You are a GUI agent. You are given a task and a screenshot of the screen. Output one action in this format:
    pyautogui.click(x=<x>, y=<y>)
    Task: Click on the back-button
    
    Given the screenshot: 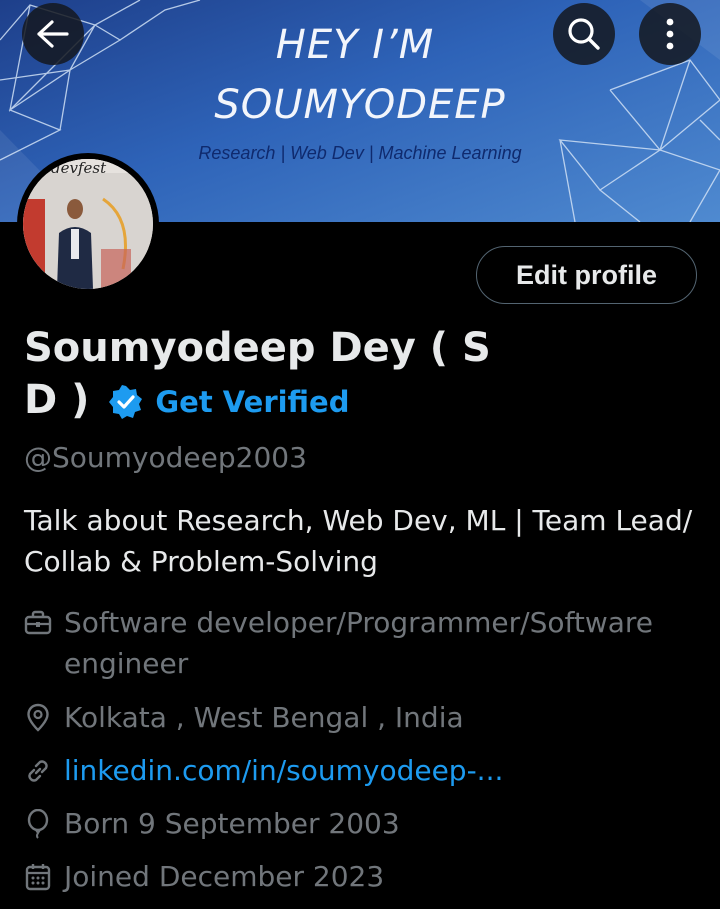 What is the action you would take?
    pyautogui.click(x=53, y=34)
    